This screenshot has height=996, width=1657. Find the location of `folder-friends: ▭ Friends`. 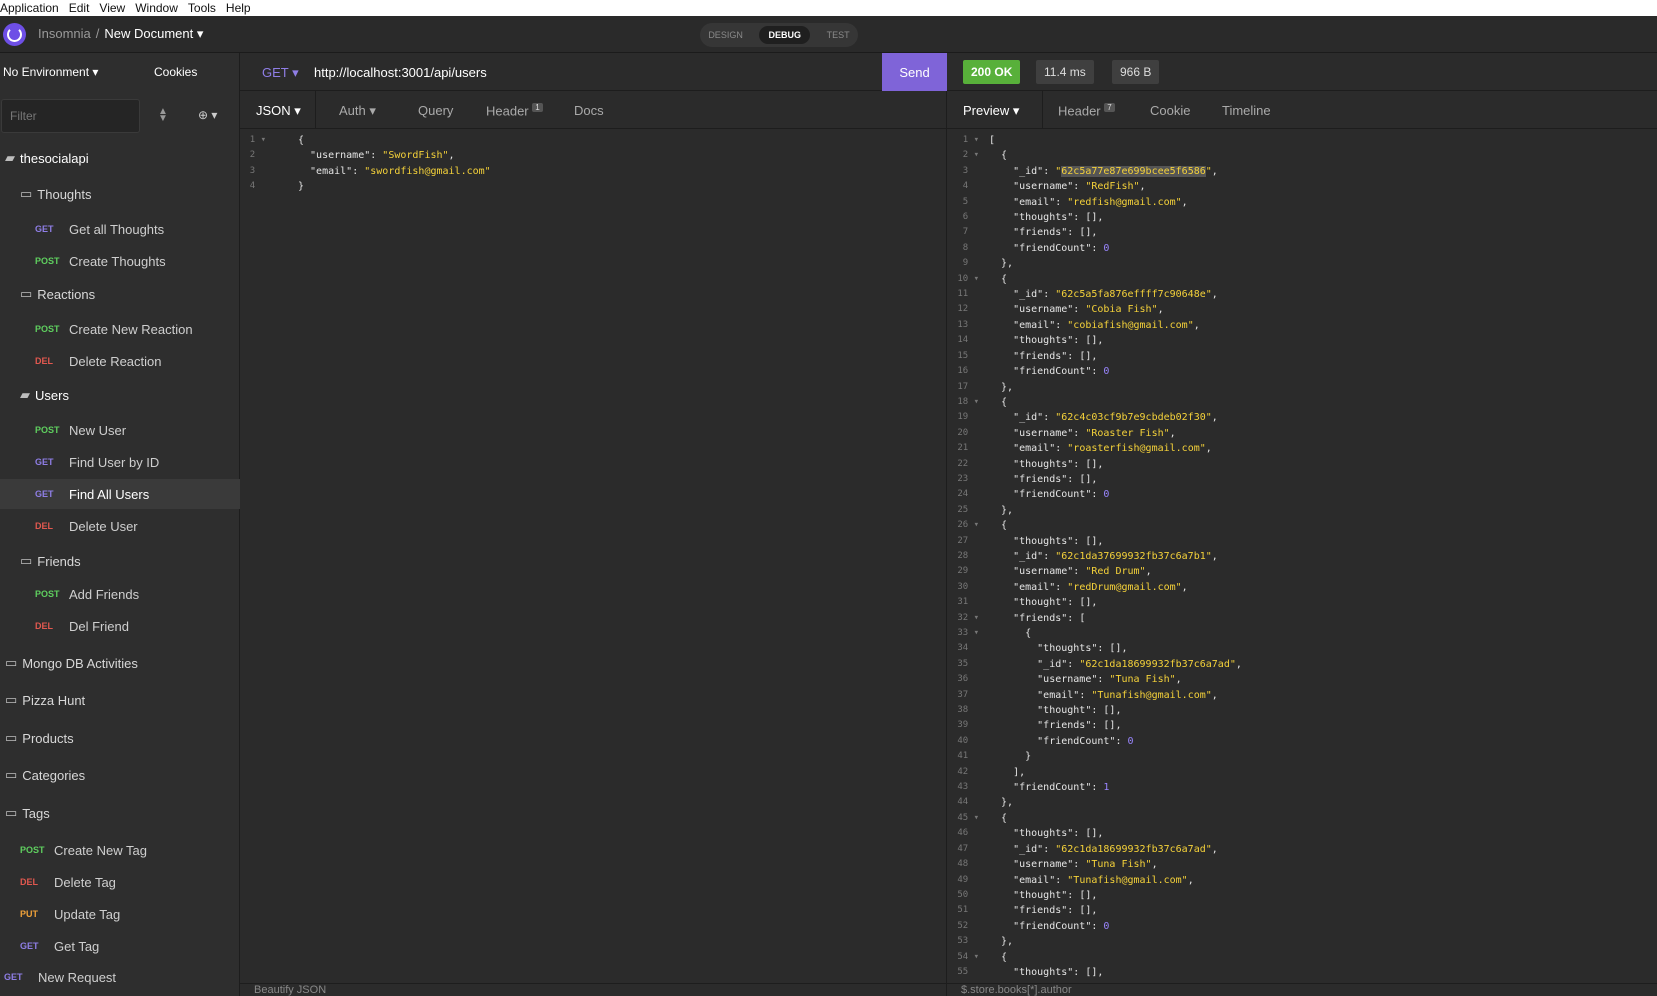

folder-friends: ▭ Friends is located at coordinates (130, 561).